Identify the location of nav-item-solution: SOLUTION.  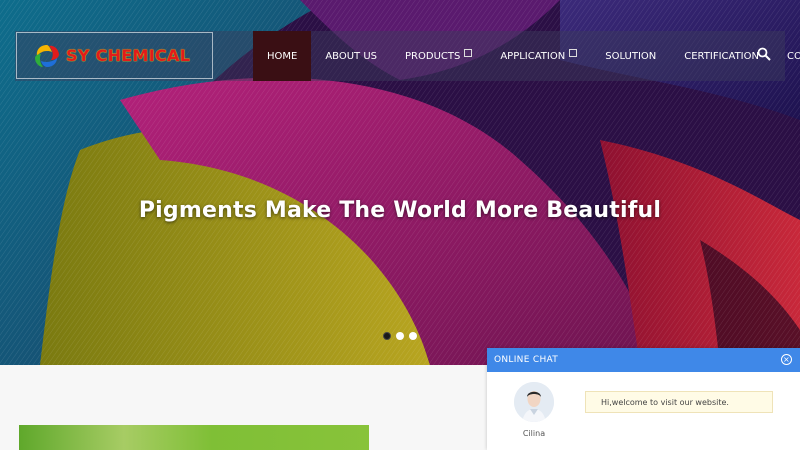
(630, 56).